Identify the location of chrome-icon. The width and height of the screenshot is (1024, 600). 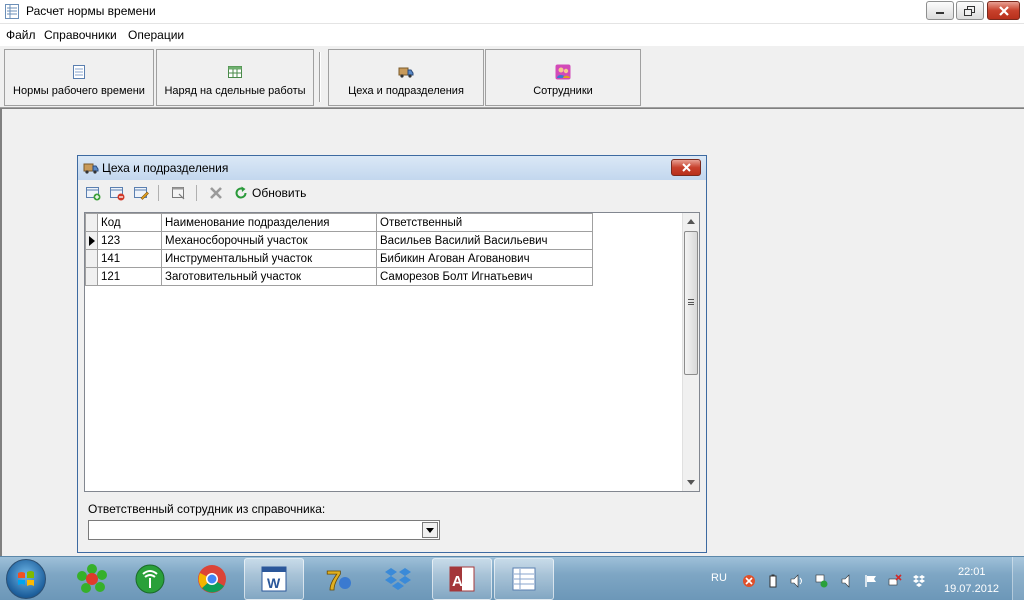
(212, 579).